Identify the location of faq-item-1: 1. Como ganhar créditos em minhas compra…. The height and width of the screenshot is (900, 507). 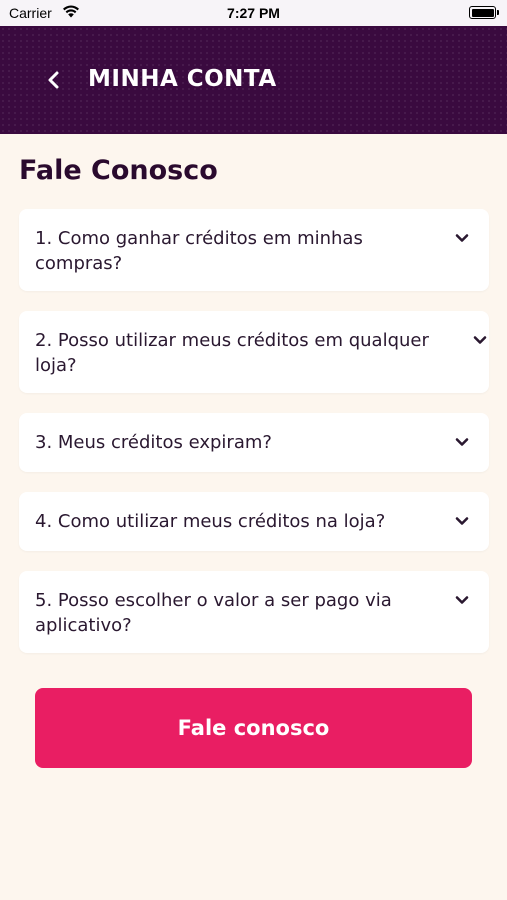
(254, 250).